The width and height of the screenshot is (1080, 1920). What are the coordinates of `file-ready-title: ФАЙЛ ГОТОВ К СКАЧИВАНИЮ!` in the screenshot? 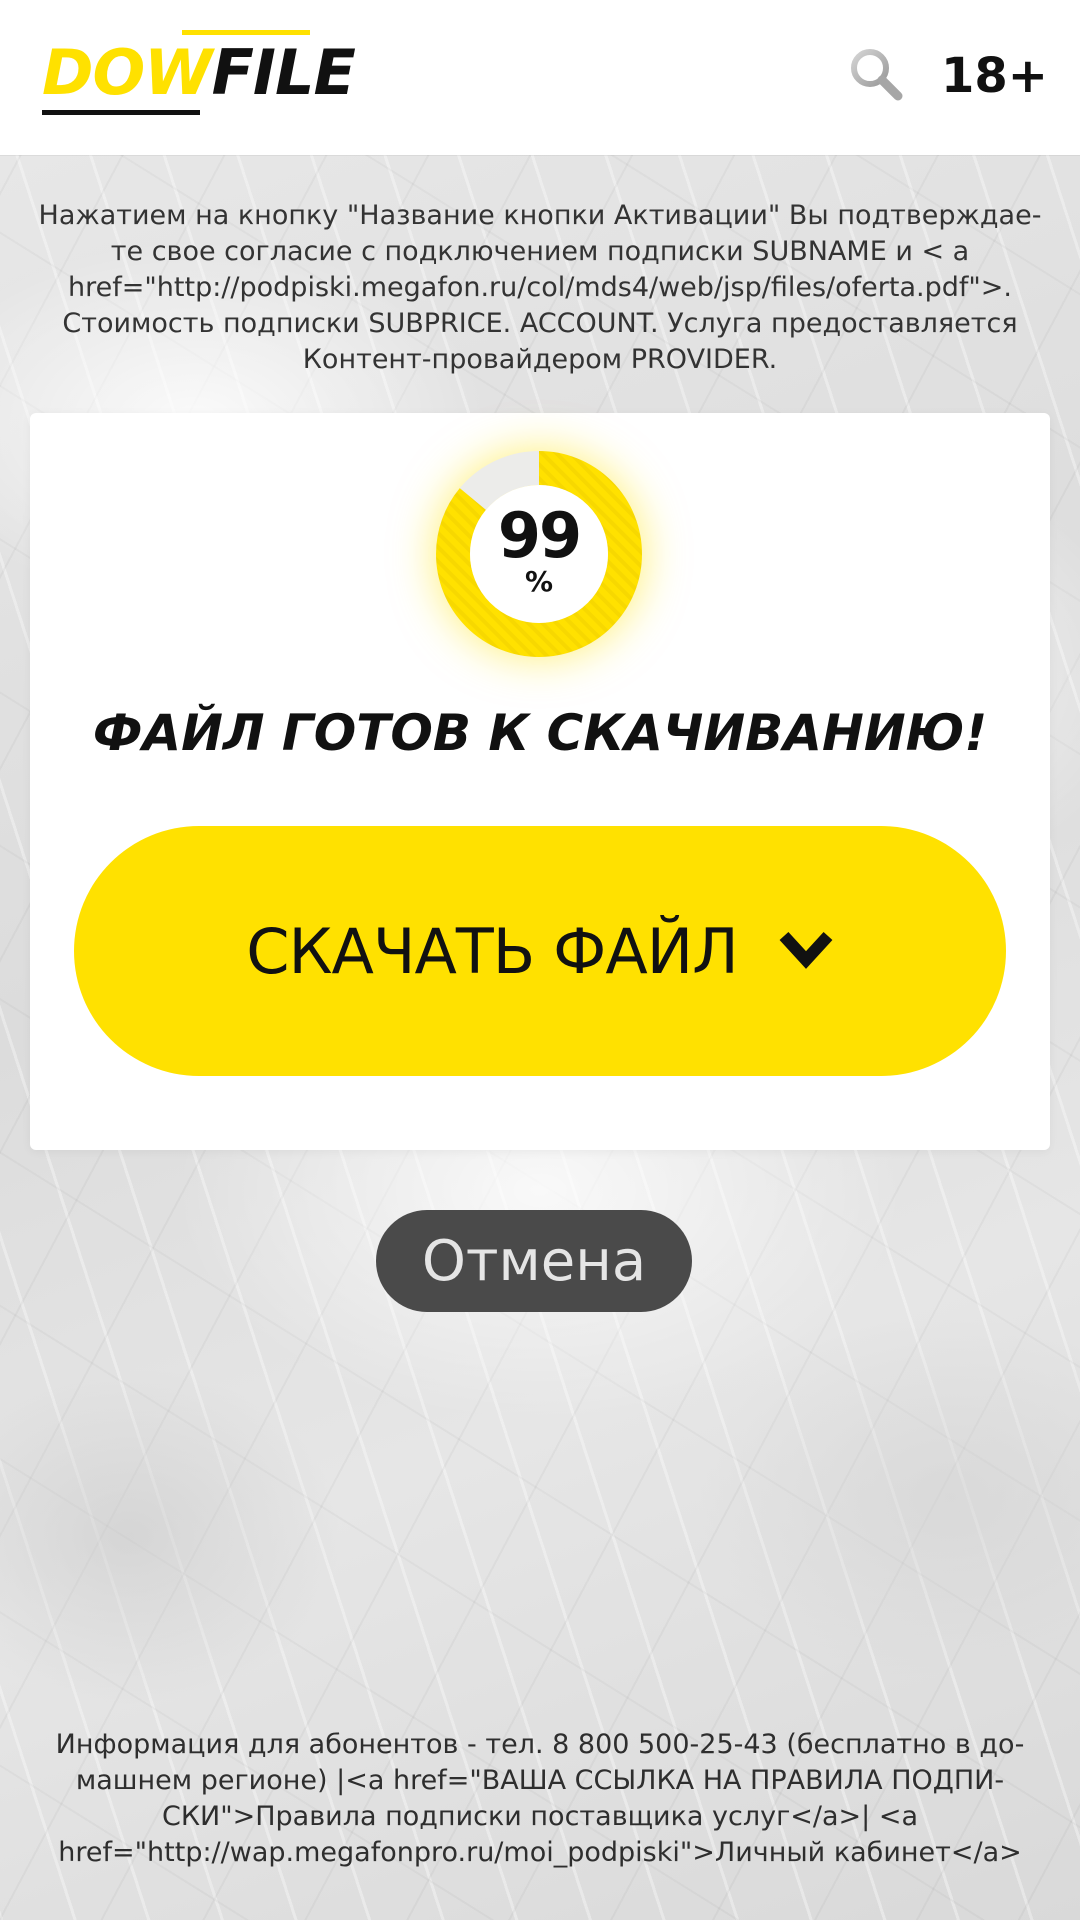 It's located at (540, 733).